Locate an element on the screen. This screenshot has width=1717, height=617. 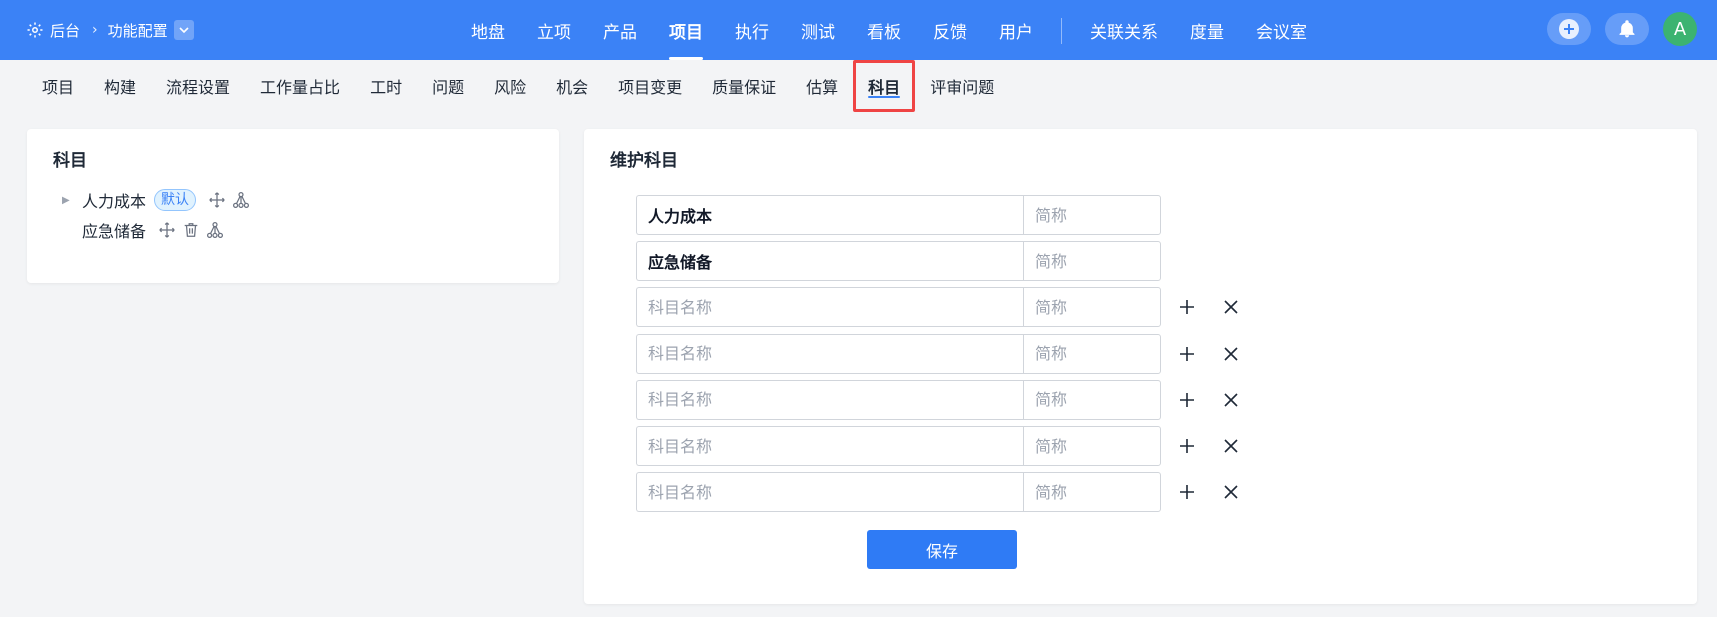
save-button: 保存 is located at coordinates (942, 549).